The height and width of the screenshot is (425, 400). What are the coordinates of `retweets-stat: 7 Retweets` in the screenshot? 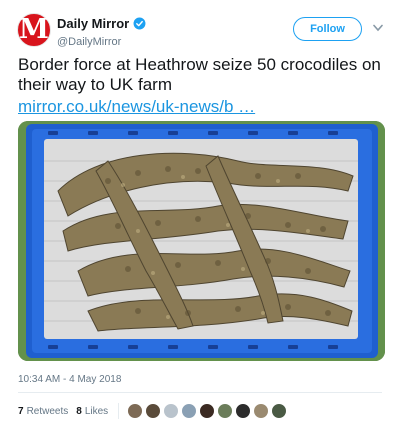 It's located at (43, 411).